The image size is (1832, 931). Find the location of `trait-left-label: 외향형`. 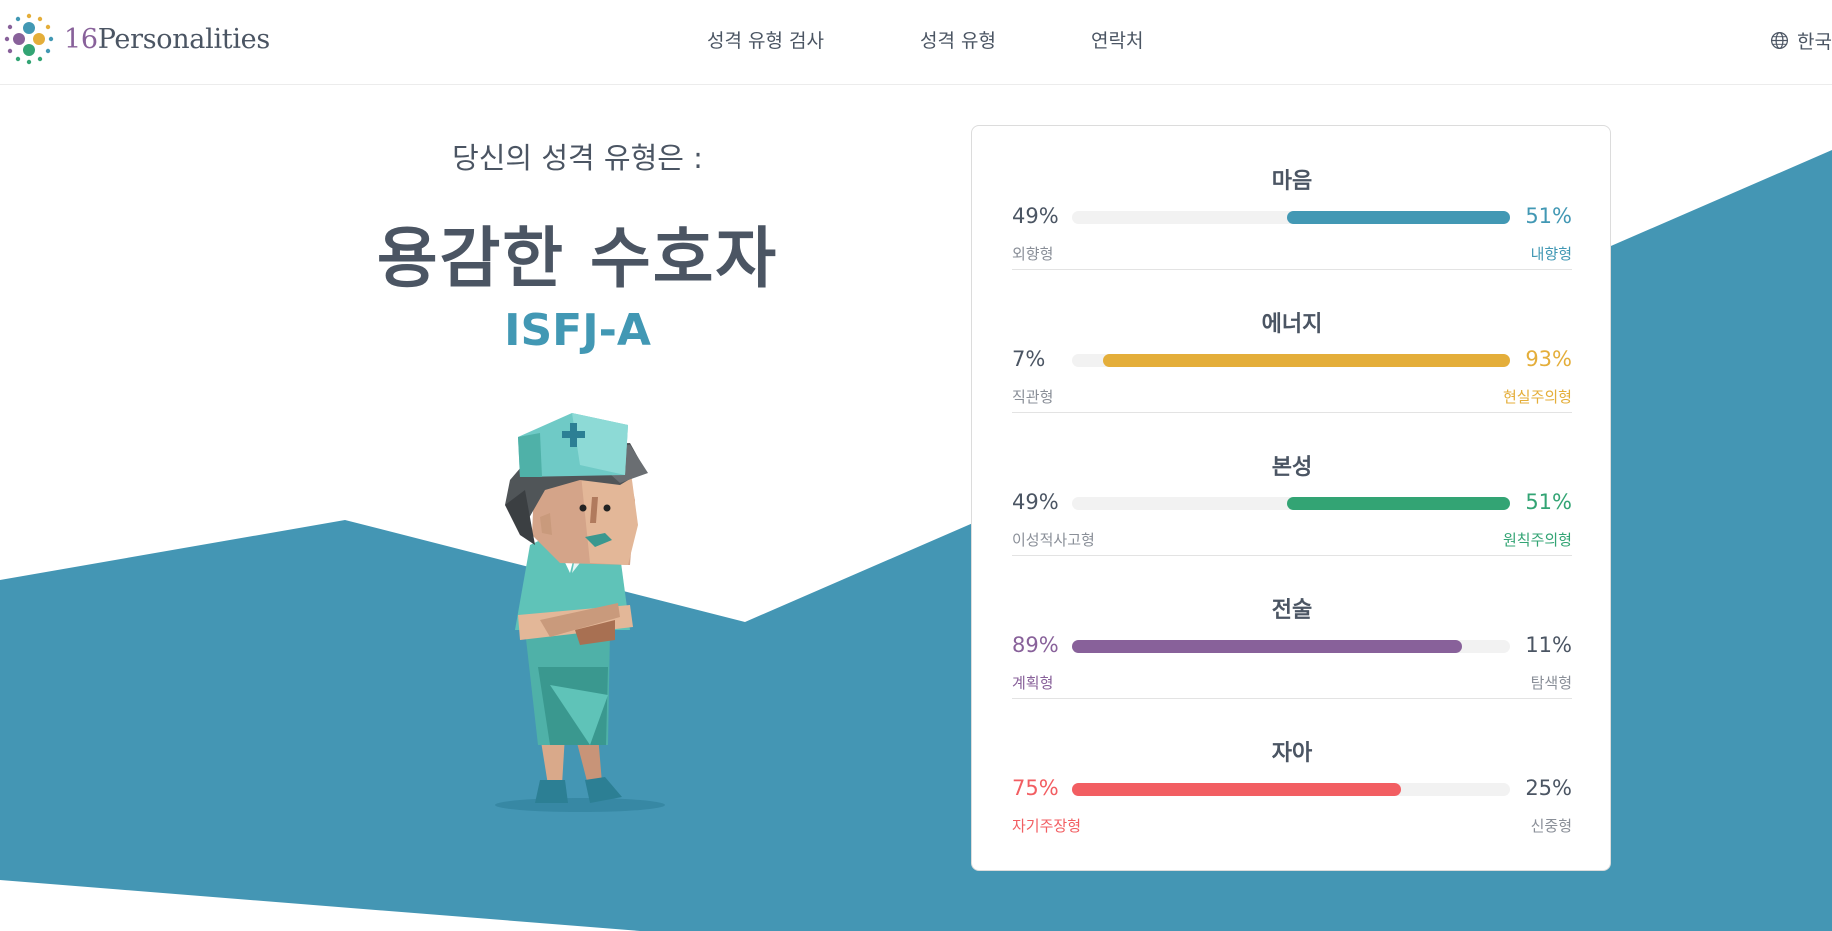

trait-left-label: 외향형 is located at coordinates (1033, 254).